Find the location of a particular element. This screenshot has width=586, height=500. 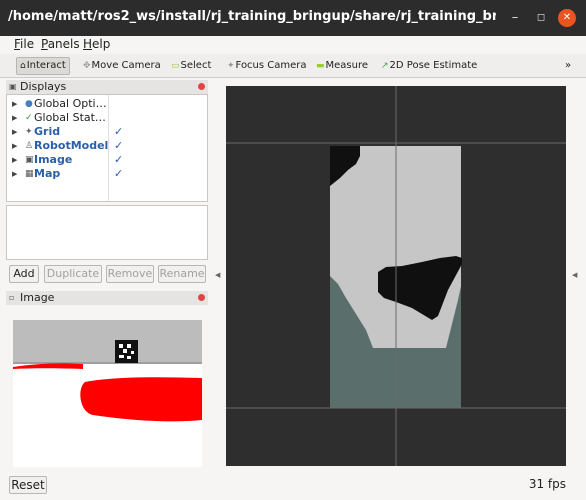

panel-icon: ▣ is located at coordinates (13, 86).